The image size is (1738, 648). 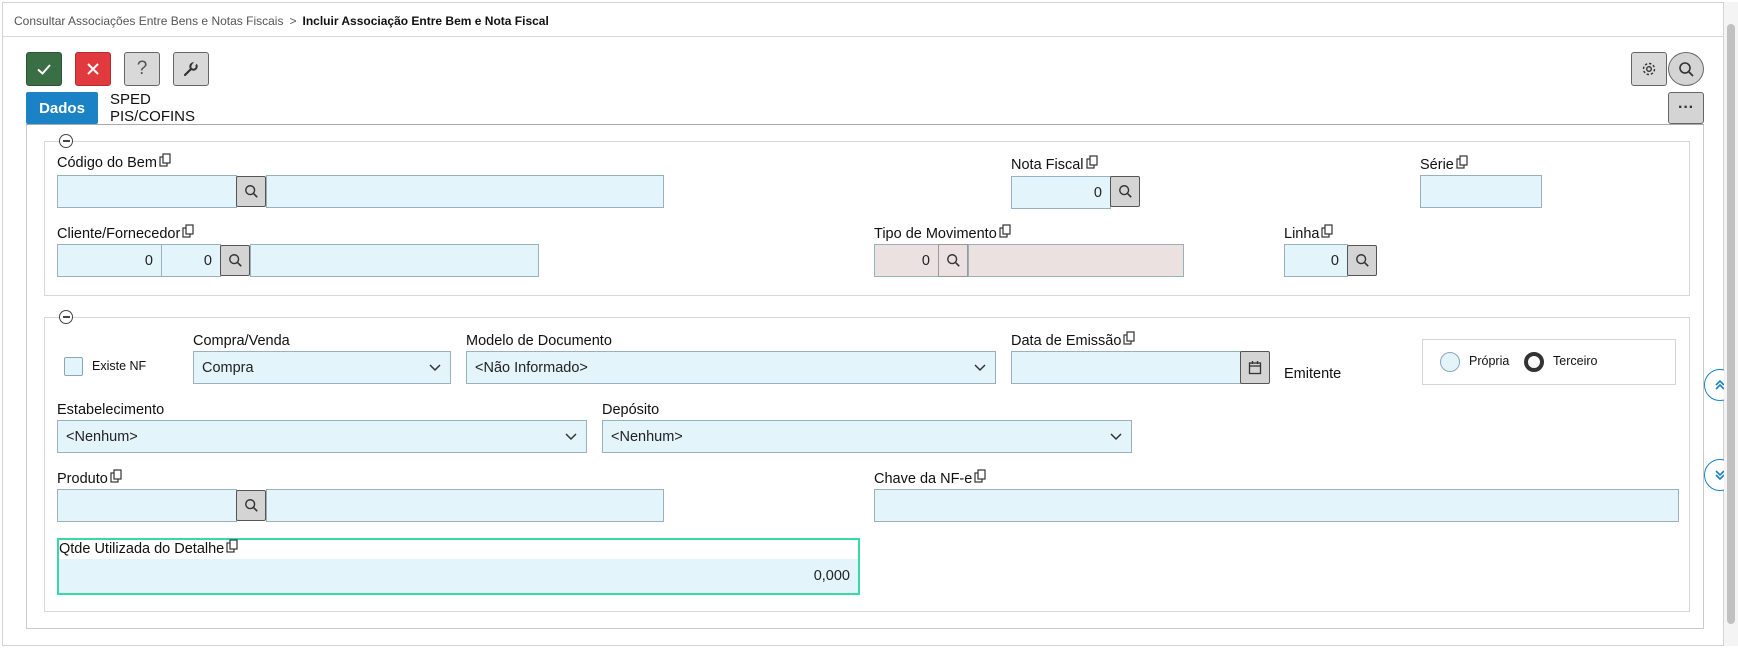 I want to click on emitente-label: Emitente, so click(x=1313, y=374).